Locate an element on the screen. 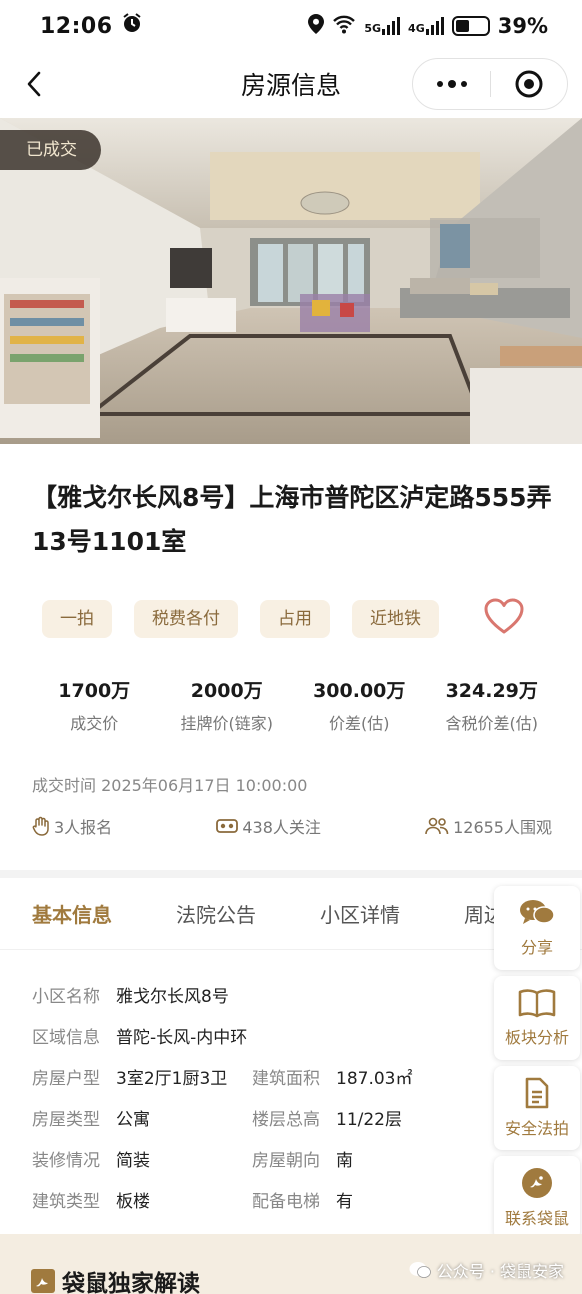 This screenshot has width=582, height=1294. stat-label: 挂牌价(链家) is located at coordinates (227, 723).